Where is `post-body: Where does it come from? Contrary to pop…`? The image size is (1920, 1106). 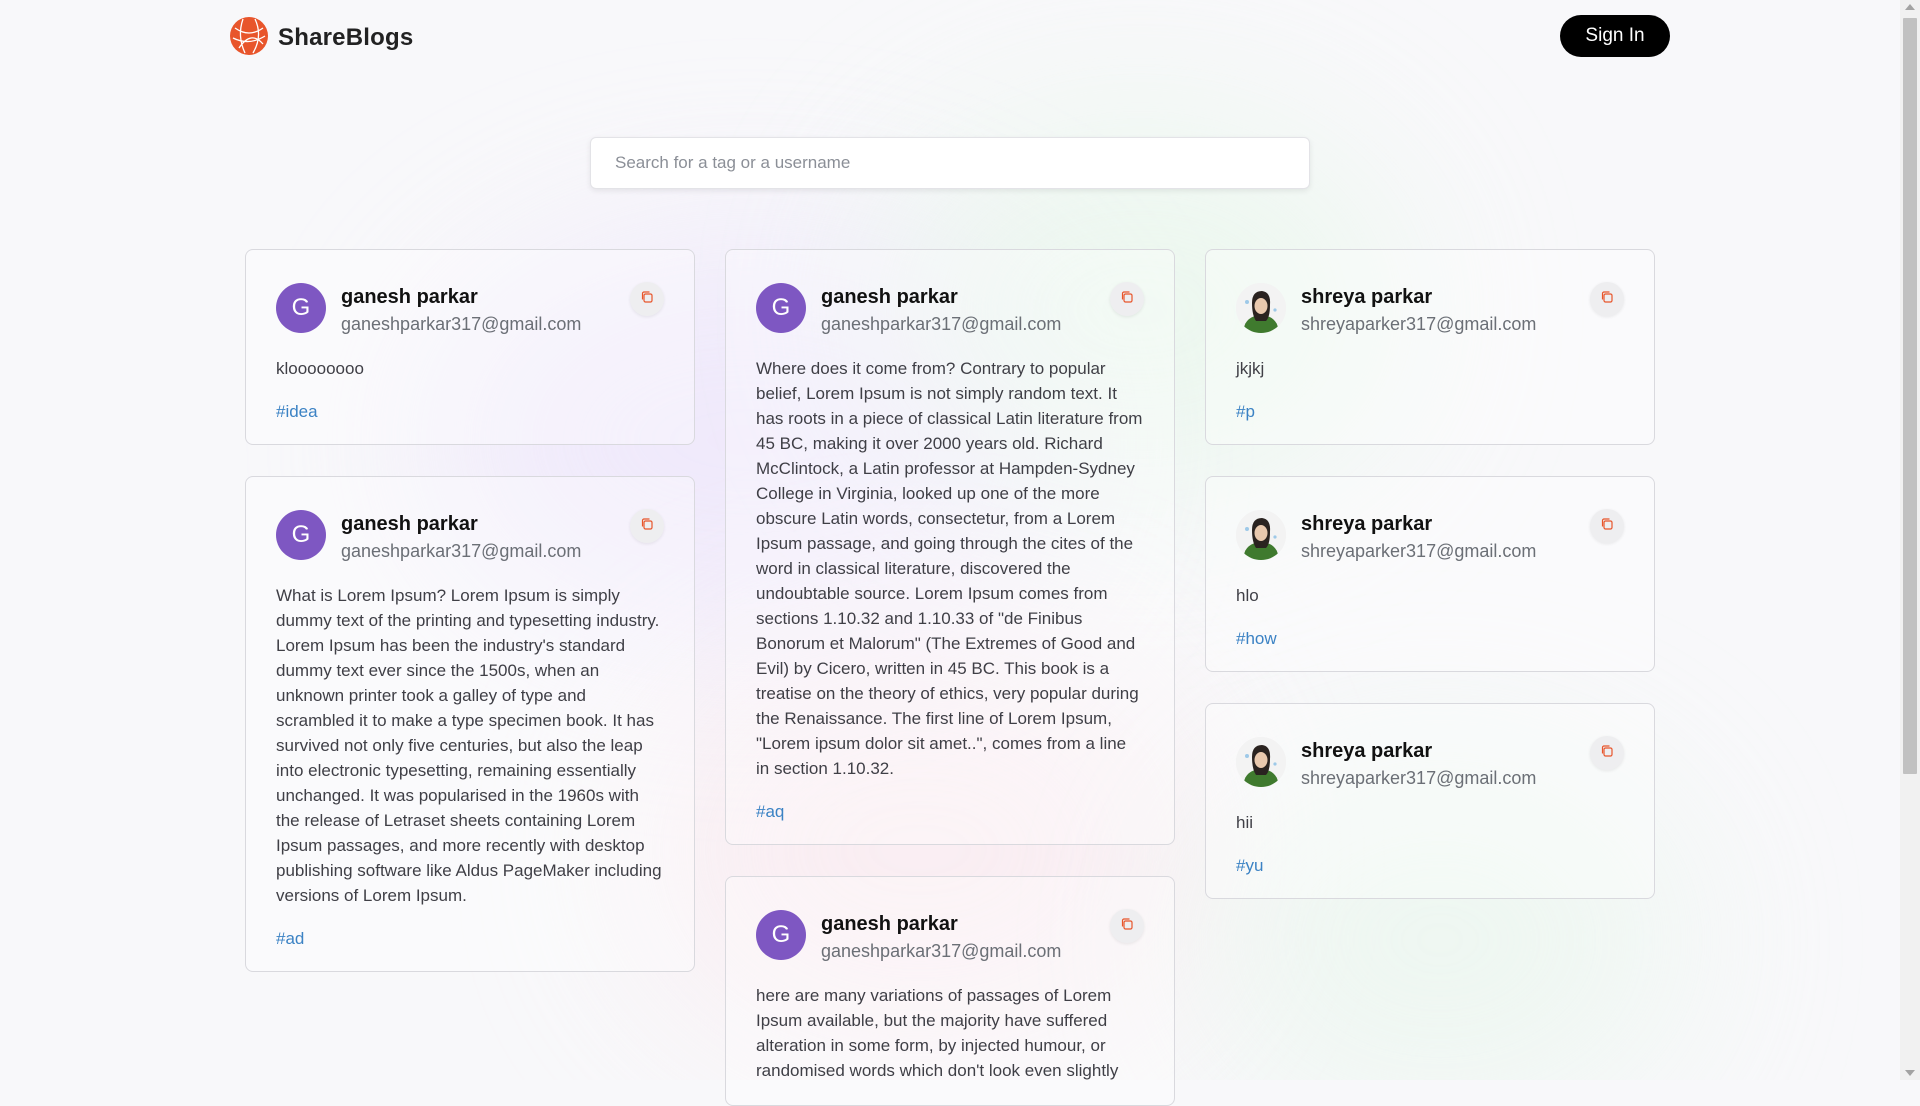
post-body: Where does it come from? Contrary to pop… is located at coordinates (949, 568).